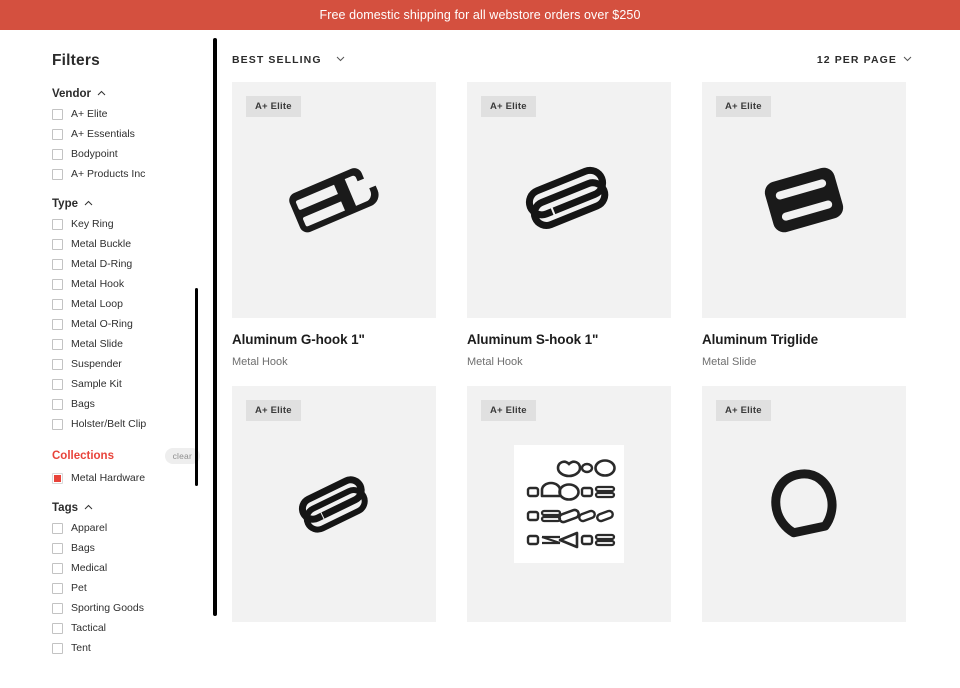 The width and height of the screenshot is (960, 688). I want to click on filter-option: A+ Essentials, so click(126, 134).